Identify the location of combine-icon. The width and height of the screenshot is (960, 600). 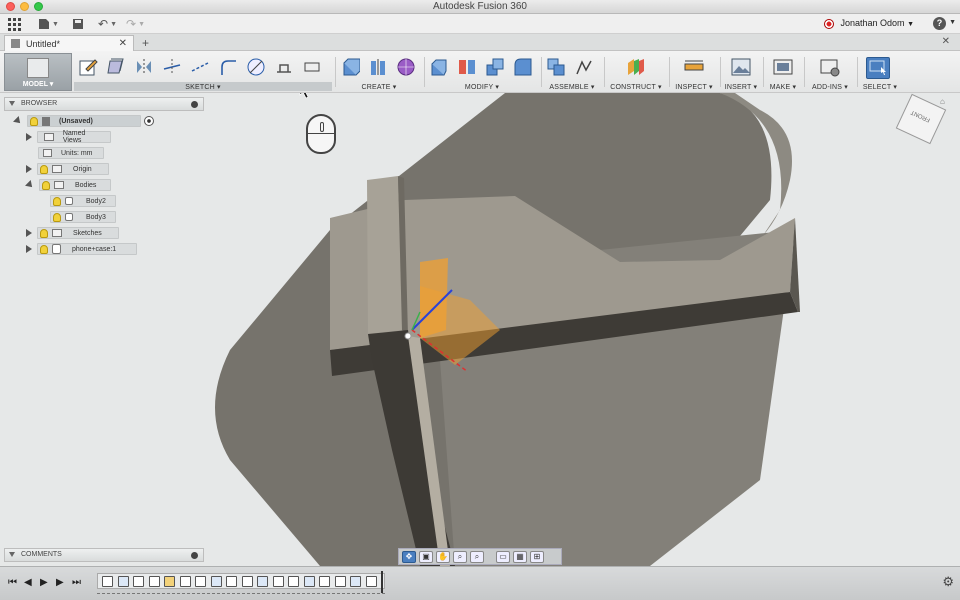
(495, 67).